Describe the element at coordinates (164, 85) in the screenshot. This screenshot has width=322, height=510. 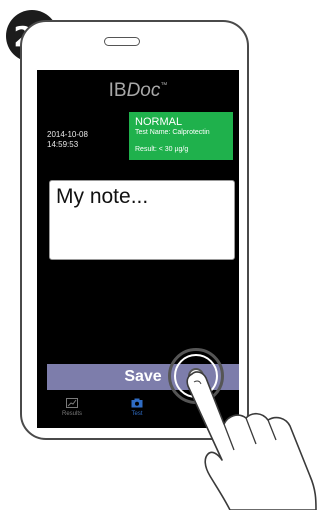
I see `trademark-mark: ™` at that location.